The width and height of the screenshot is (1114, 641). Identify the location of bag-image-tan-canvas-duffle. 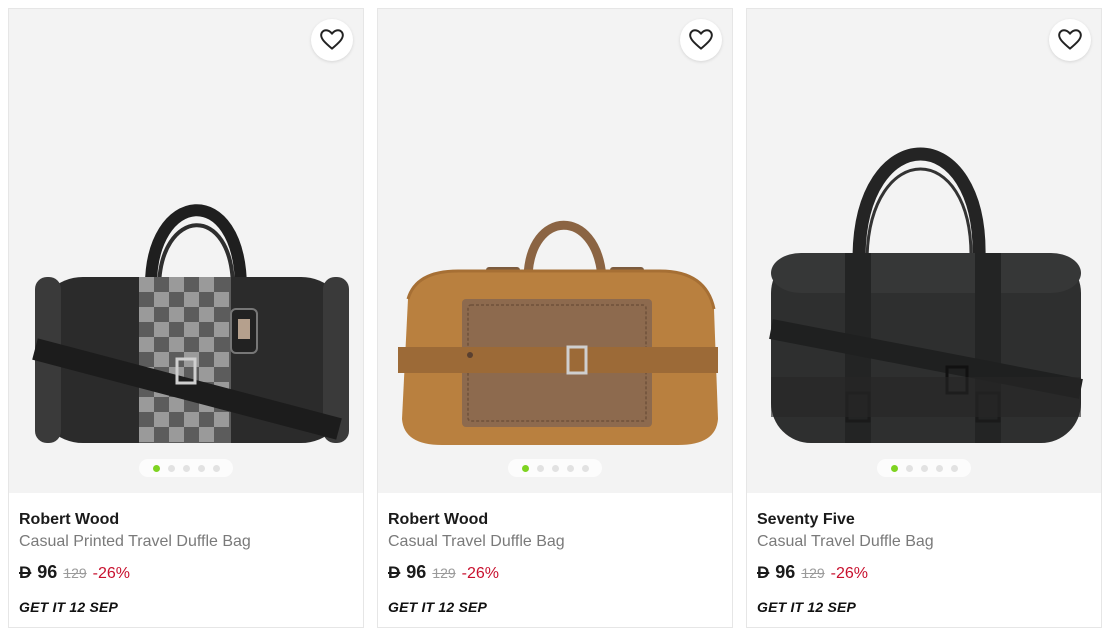
(558, 332).